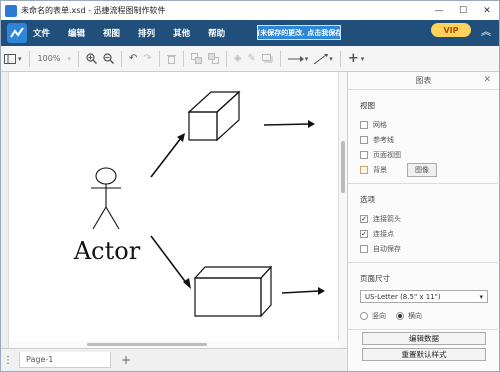 The image size is (500, 372). I want to click on insert-icon: + ▾, so click(356, 59).